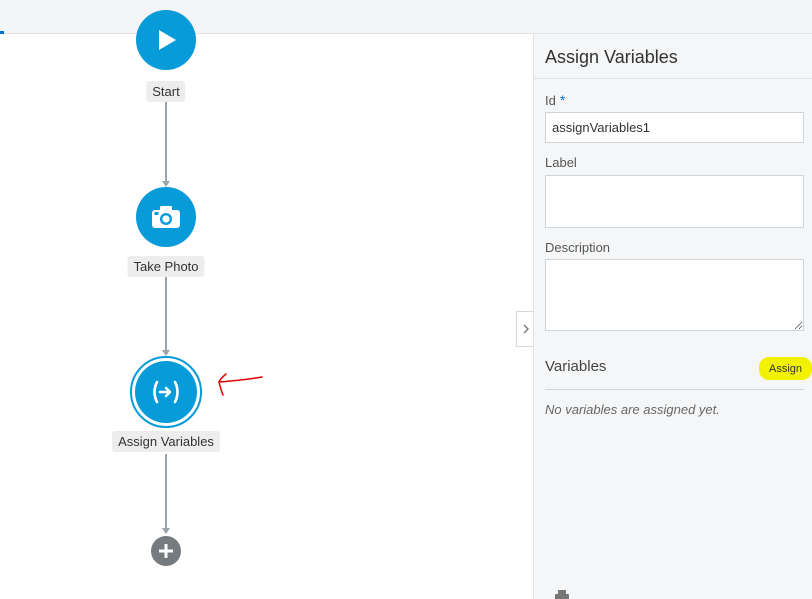 The image size is (812, 599). I want to click on connector-arrow, so click(166, 531).